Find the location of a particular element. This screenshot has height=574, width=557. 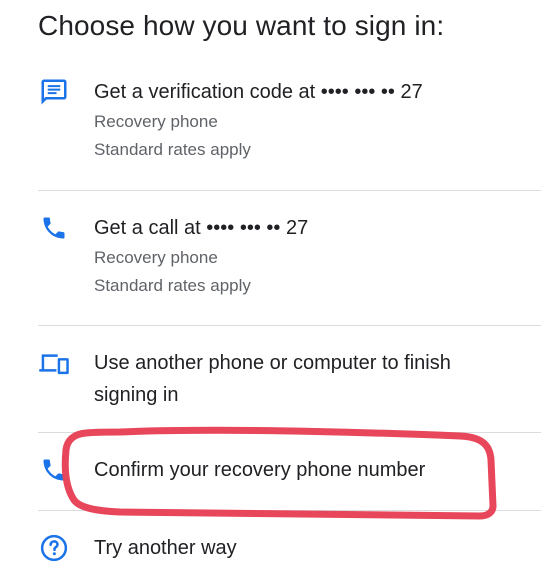

option-confirm-recovery-phone: Confirm your recovery phone number is located at coordinates (289, 471).